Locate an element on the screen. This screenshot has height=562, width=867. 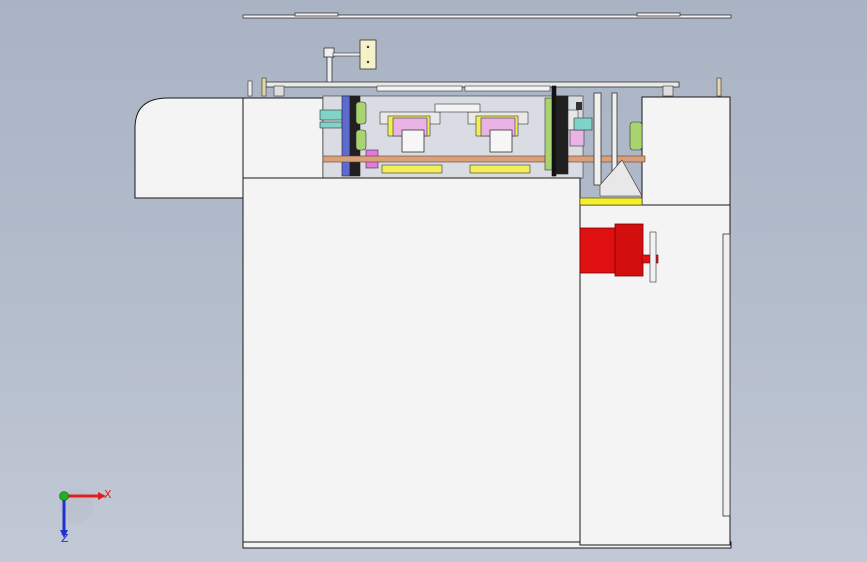
cabinet-door-edge is located at coordinates (726, 375).